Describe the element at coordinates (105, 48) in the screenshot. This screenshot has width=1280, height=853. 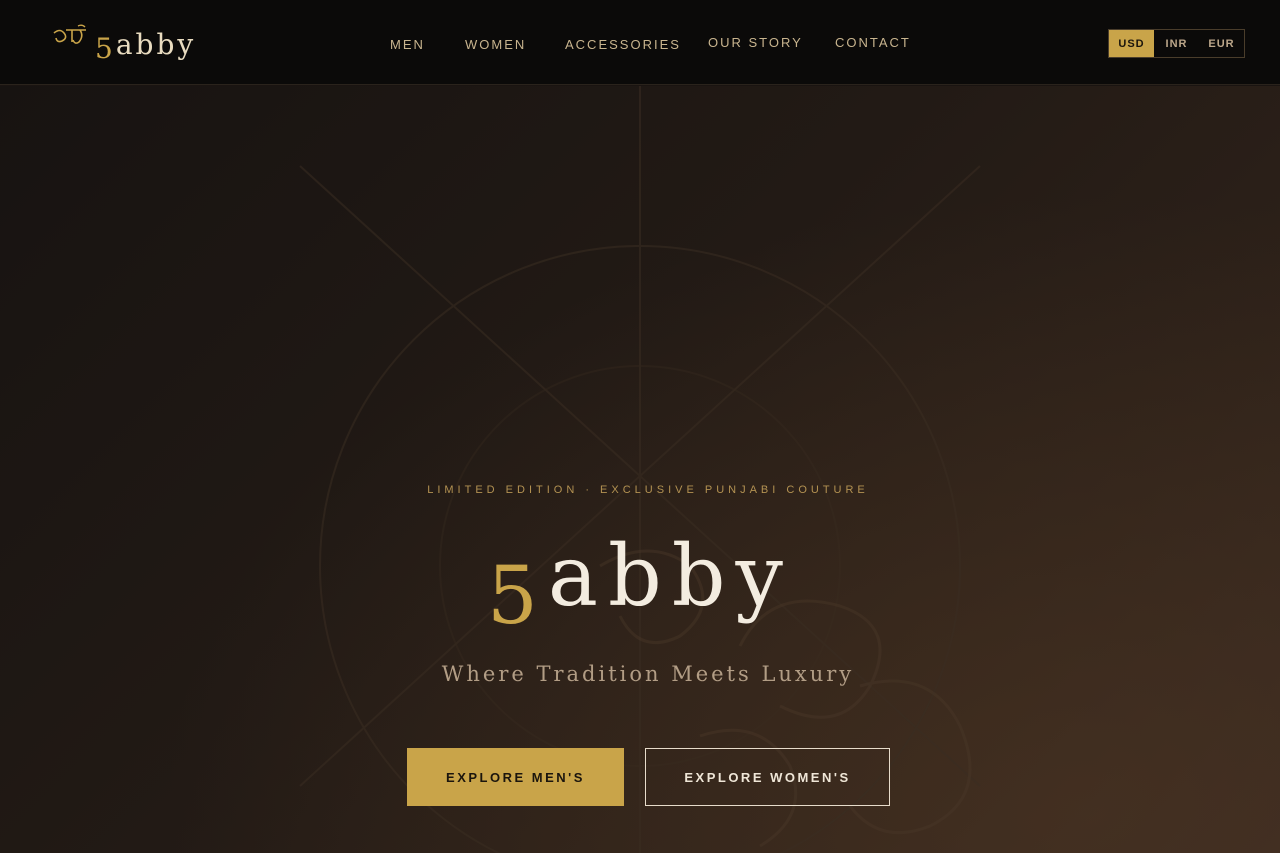
I see `logo-numeral: 5` at that location.